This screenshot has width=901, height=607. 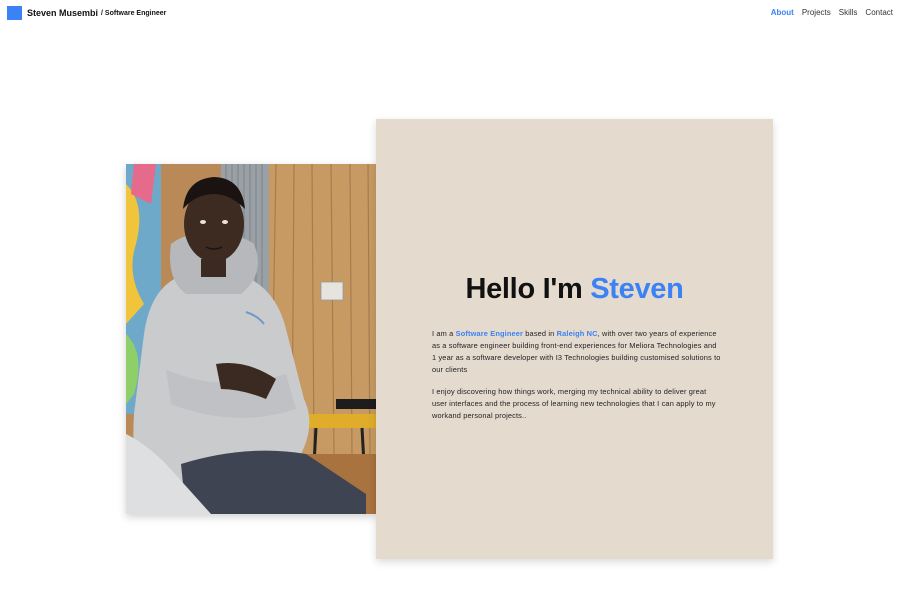 I want to click on nav-link-projects: Projects, so click(x=816, y=12).